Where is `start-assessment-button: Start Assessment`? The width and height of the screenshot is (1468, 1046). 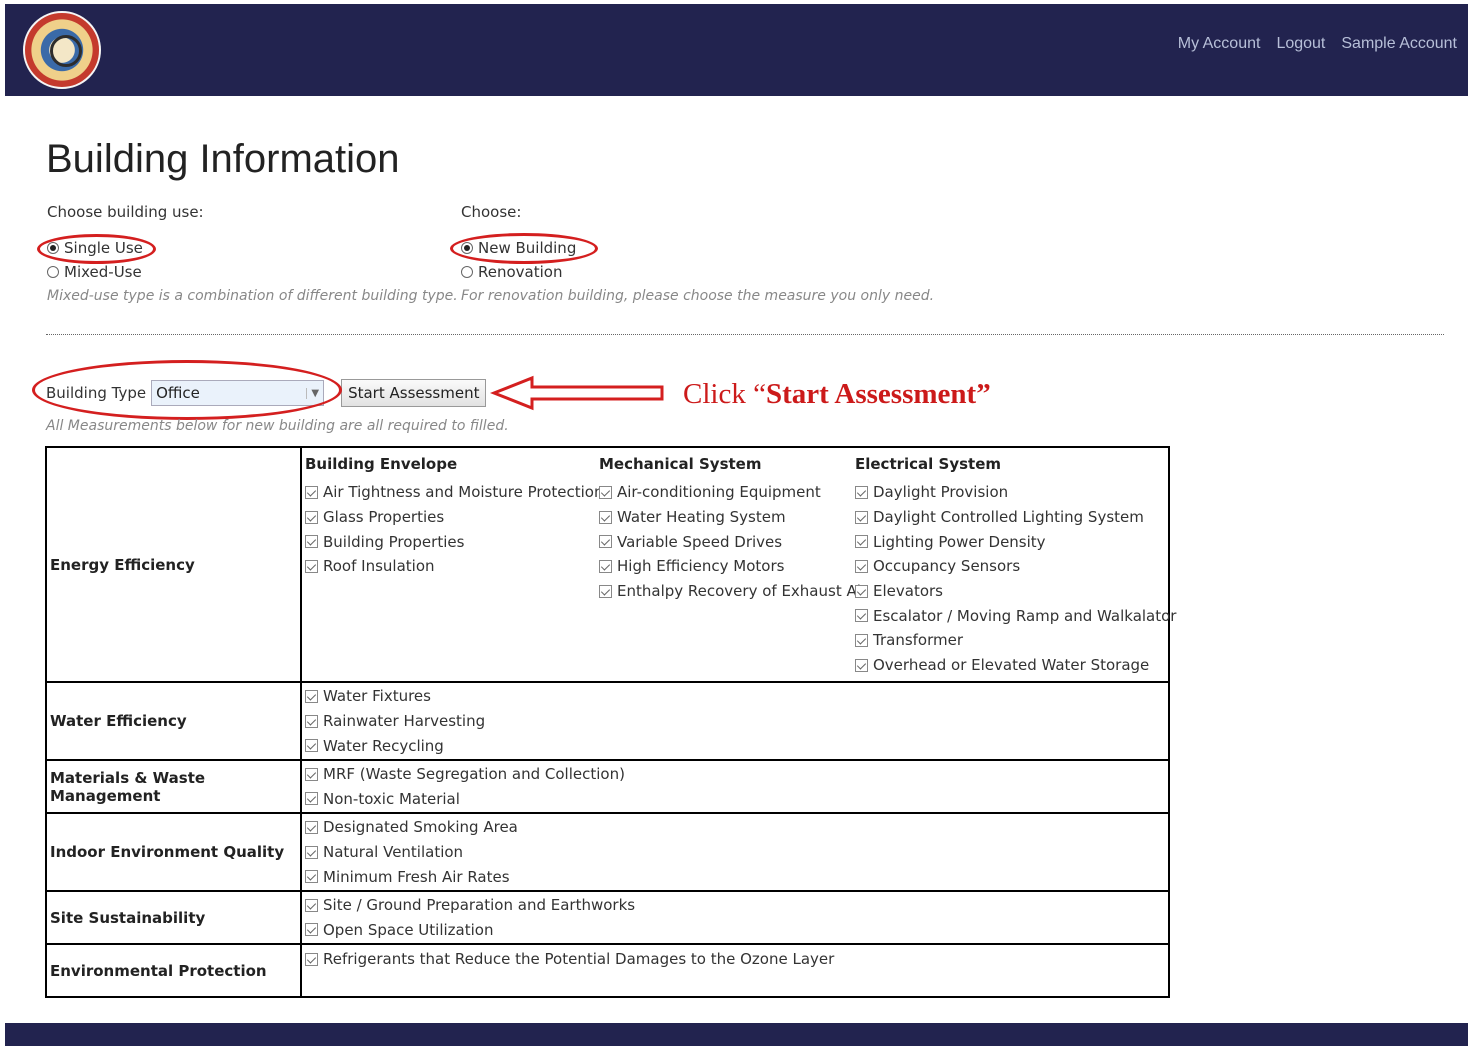
start-assessment-button: Start Assessment is located at coordinates (414, 393).